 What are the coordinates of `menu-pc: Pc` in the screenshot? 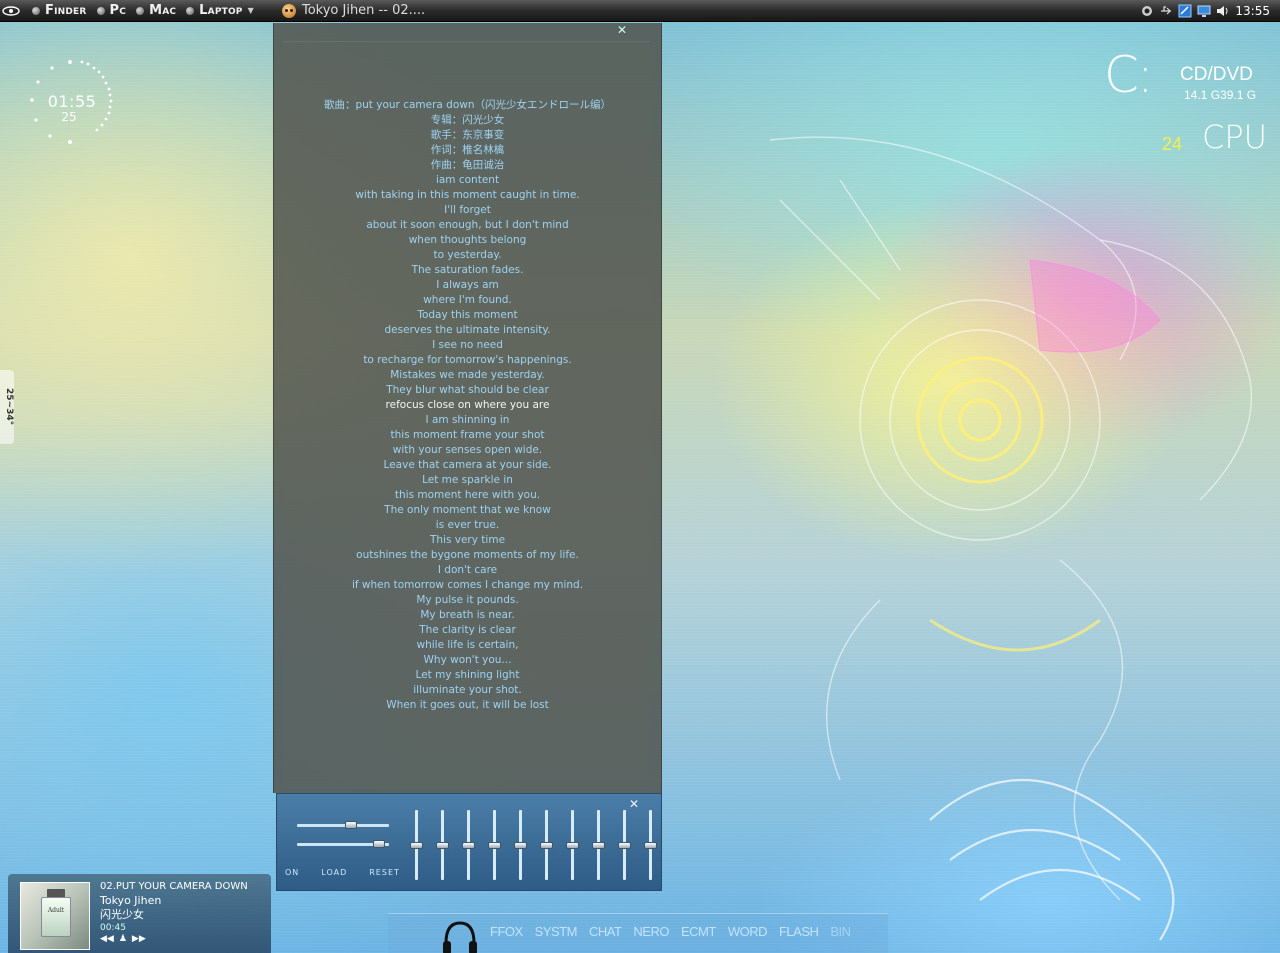 It's located at (111, 10).